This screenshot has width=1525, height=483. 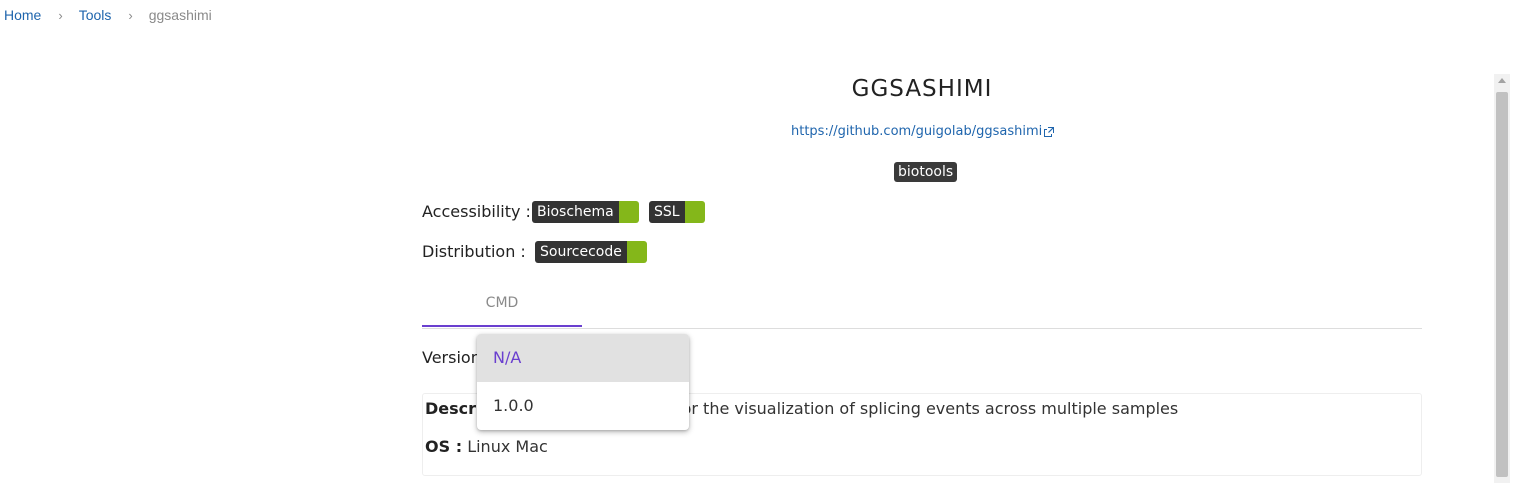 What do you see at coordinates (474, 251) in the screenshot?
I see `distribution-label: Distribution :` at bounding box center [474, 251].